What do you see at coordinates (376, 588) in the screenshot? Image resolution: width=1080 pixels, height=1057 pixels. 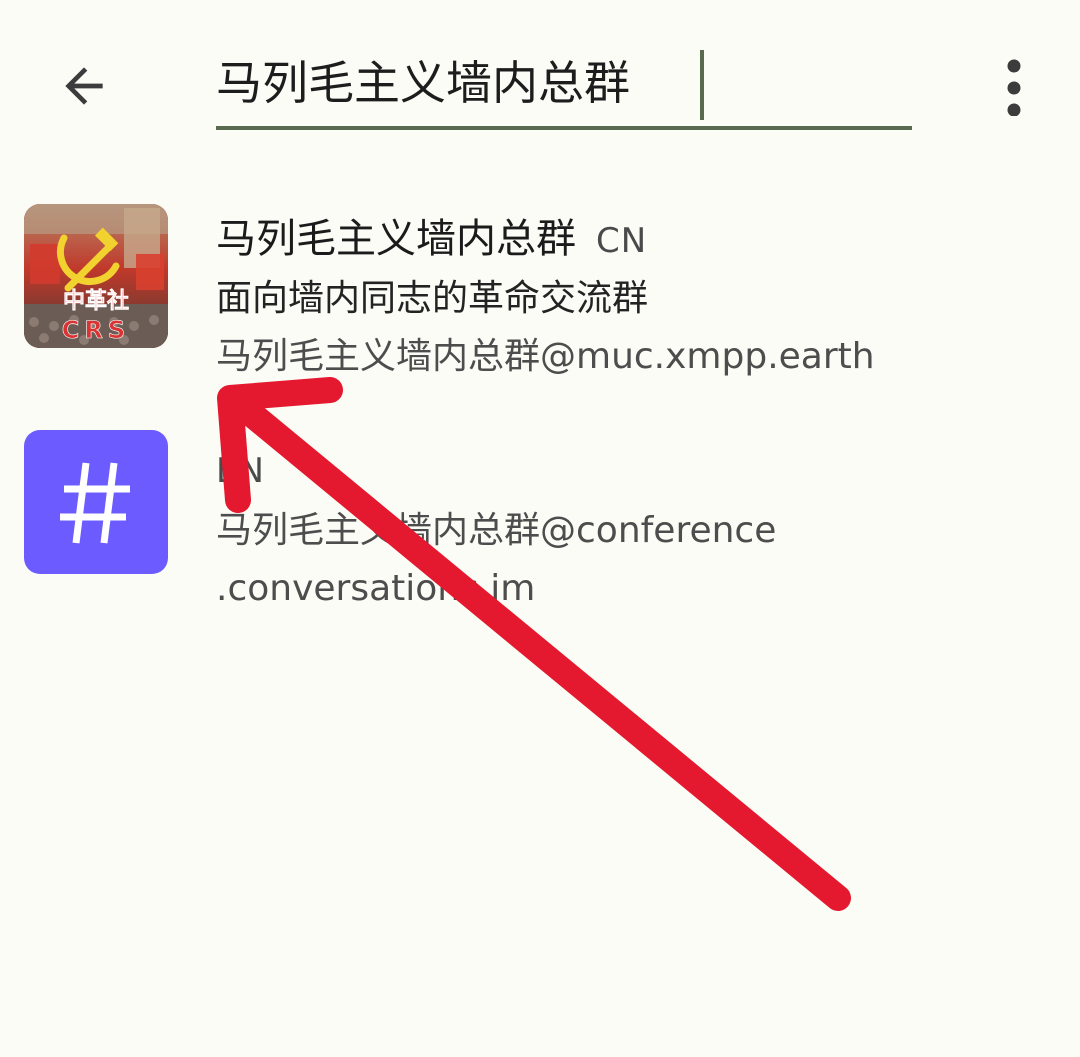 I see `room-address-line-2: .conversations.im` at bounding box center [376, 588].